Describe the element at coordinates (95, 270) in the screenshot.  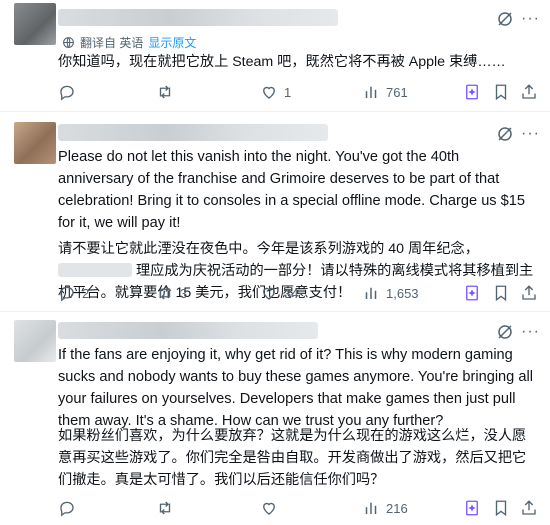
I see `redacted-name` at that location.